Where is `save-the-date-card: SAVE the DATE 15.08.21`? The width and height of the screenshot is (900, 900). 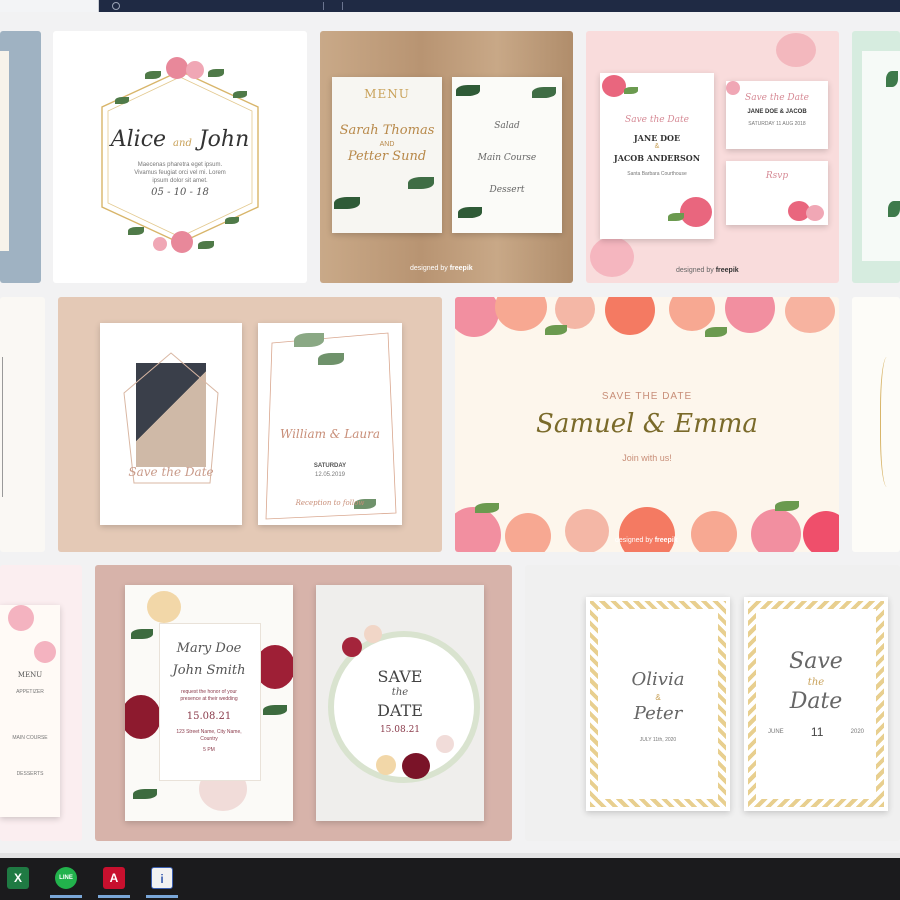 save-the-date-card: SAVE the DATE 15.08.21 is located at coordinates (400, 703).